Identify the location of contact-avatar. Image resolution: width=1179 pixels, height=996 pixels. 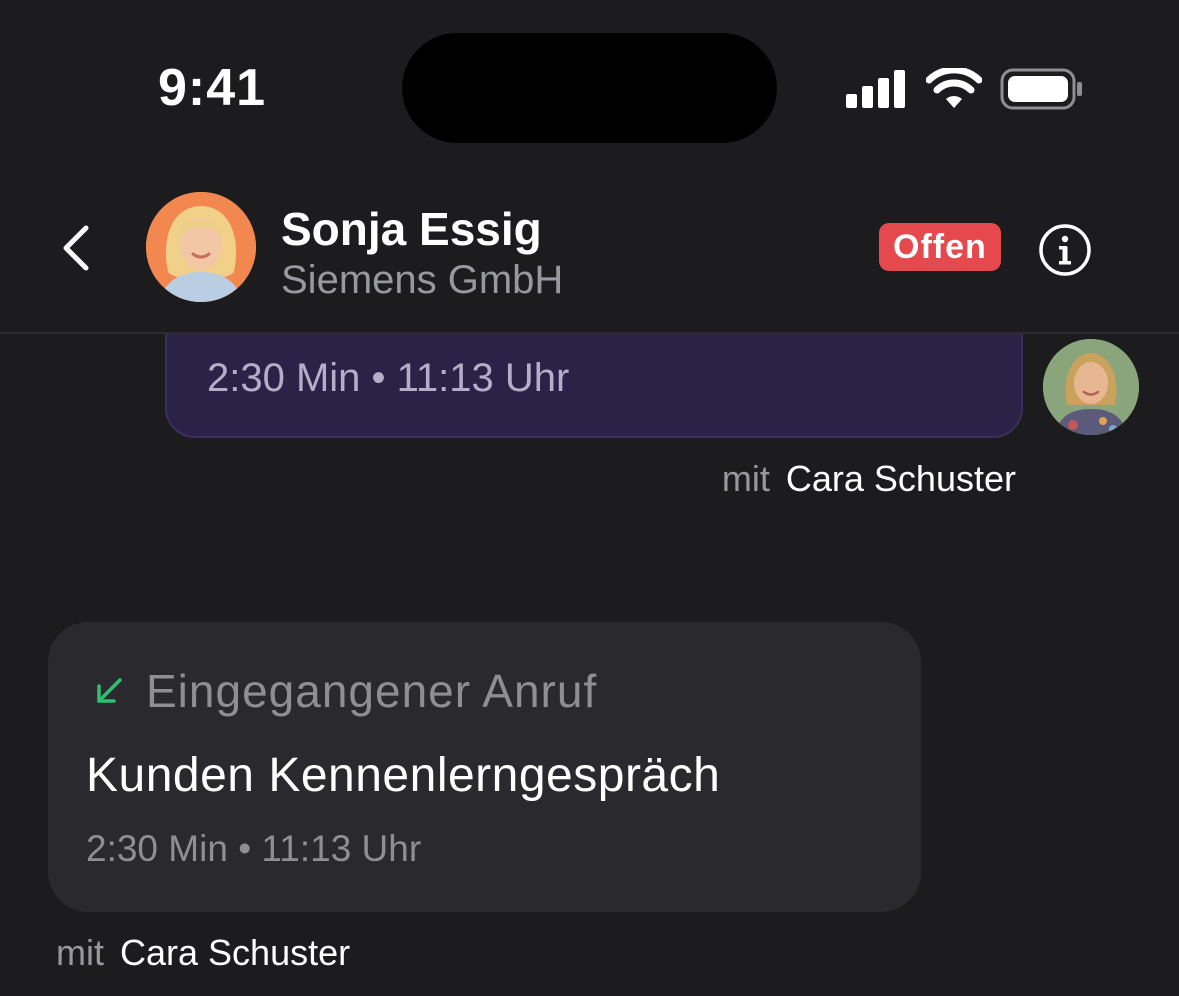
(201, 247).